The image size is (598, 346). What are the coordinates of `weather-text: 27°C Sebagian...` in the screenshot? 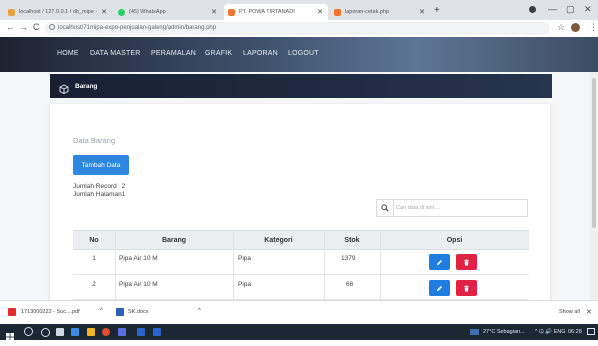 It's located at (504, 332).